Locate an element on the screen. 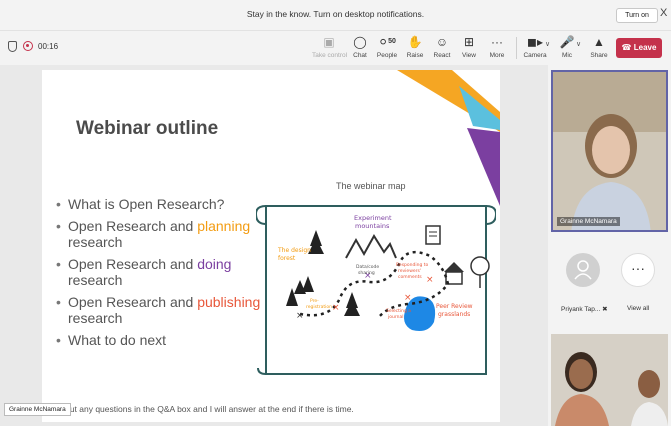 This screenshot has width=671, height=426. presenter-name-tag: Grainne McNamara is located at coordinates (37, 409).